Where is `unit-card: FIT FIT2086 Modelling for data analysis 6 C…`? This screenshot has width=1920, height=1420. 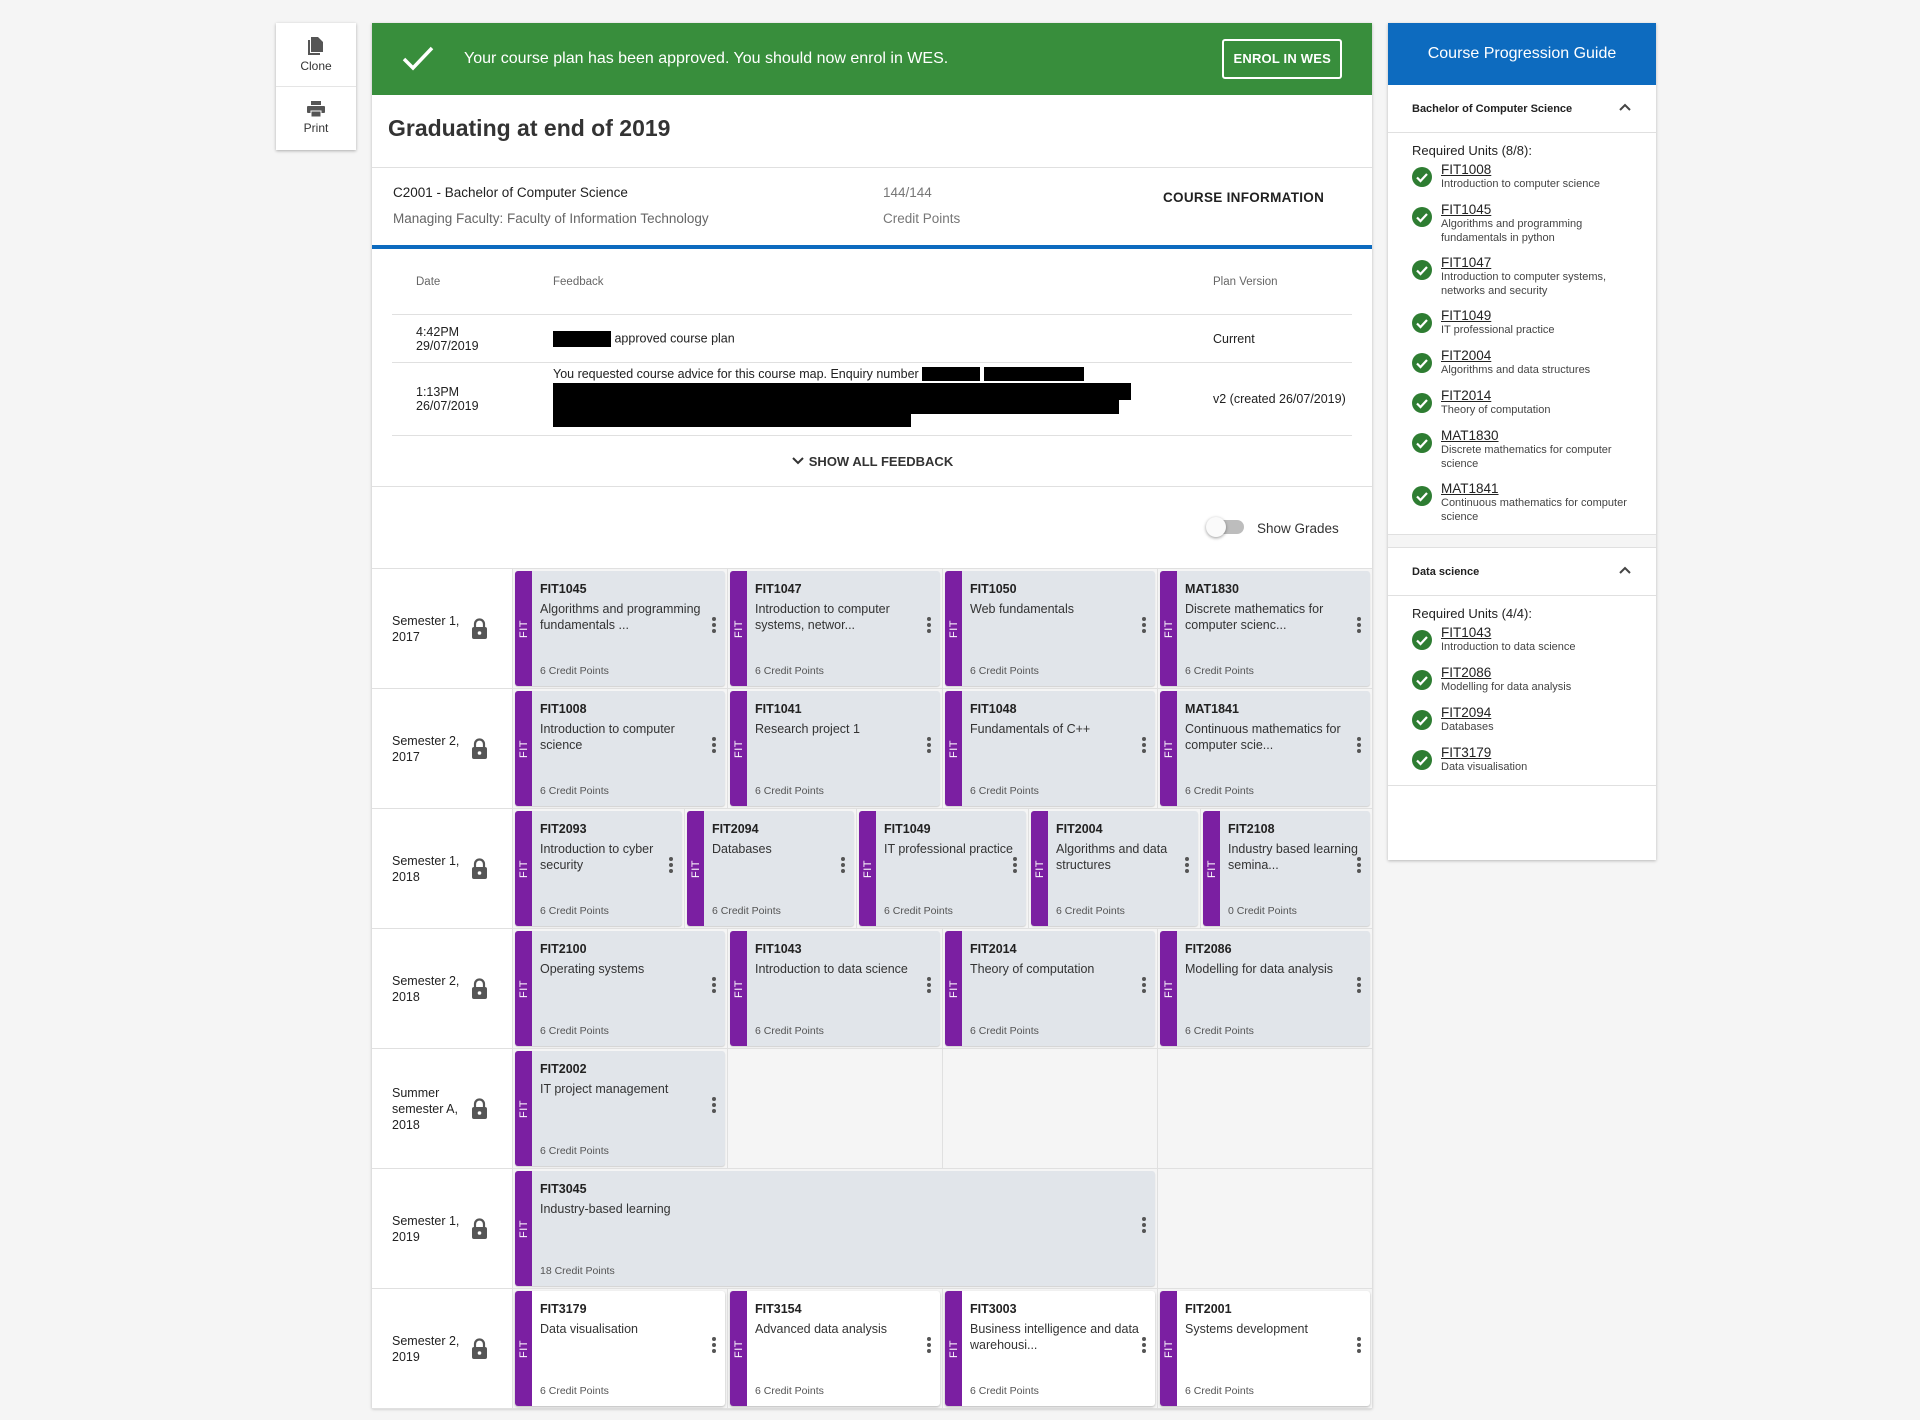 unit-card: FIT FIT2086 Modelling for data analysis 6 C… is located at coordinates (1265, 988).